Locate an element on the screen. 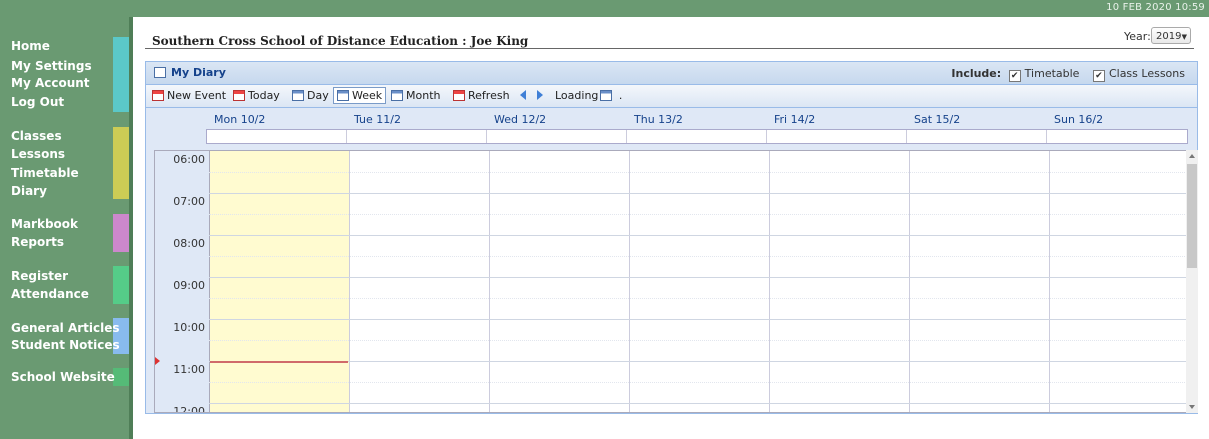 This screenshot has width=1209, height=439. sidebar-item-school-website: School Website is located at coordinates (63, 377).